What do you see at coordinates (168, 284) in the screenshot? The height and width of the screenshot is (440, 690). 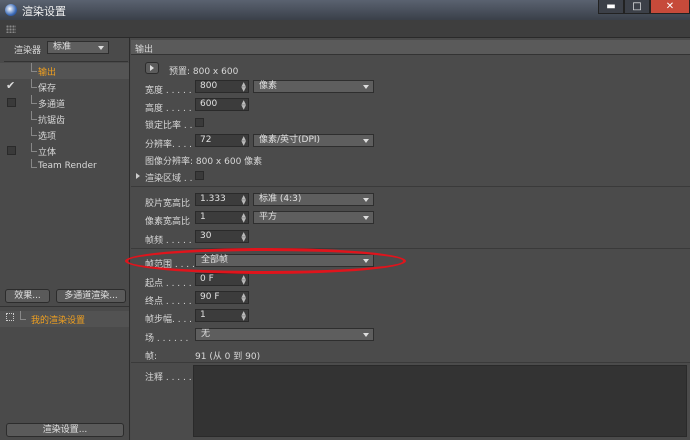 I see `start-label: 起点 . . . . .` at bounding box center [168, 284].